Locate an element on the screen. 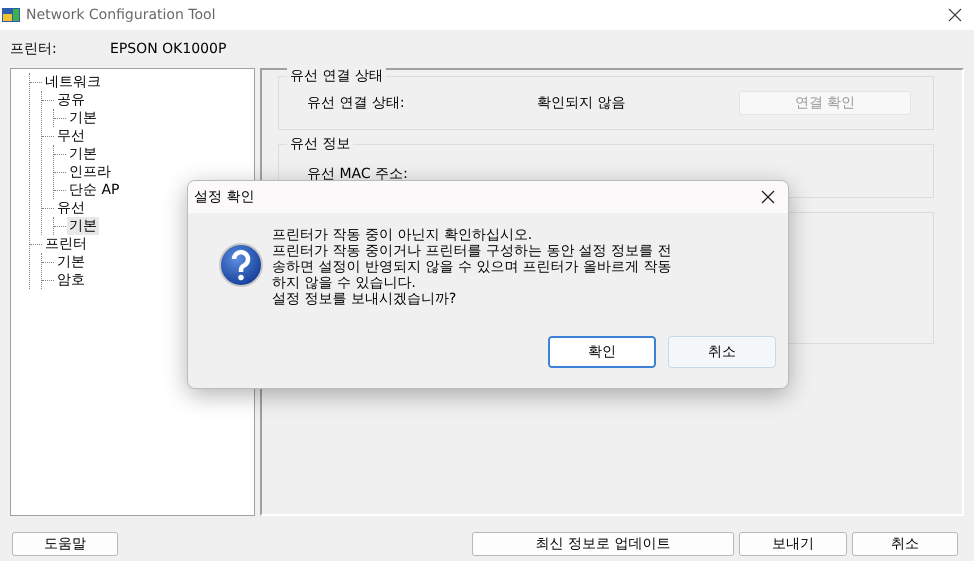 This screenshot has width=974, height=561. group-title: 유선 정보 is located at coordinates (320, 144).